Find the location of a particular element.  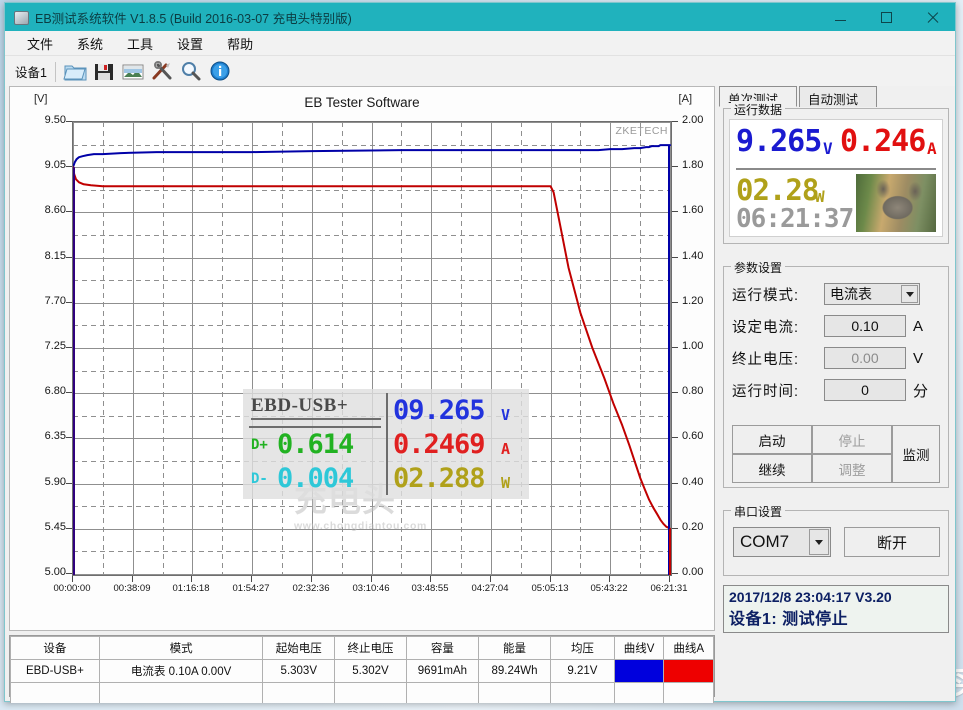

row-cutoff-voltage: 终止电压: 0.00 V is located at coordinates (827, 358).